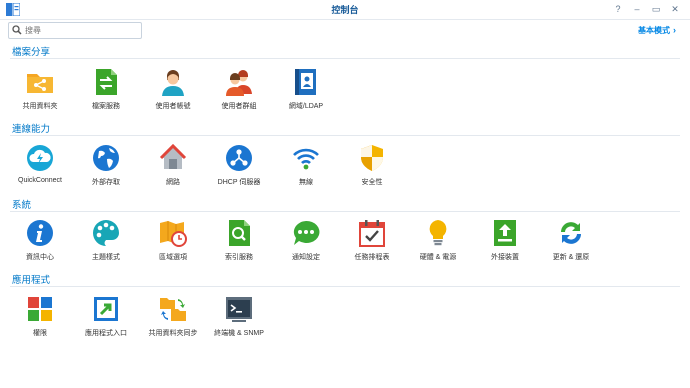 Image resolution: width=690 pixels, height=388 pixels. I want to click on title-bar: 控制台 ? – ▭ ✕, so click(345, 10).